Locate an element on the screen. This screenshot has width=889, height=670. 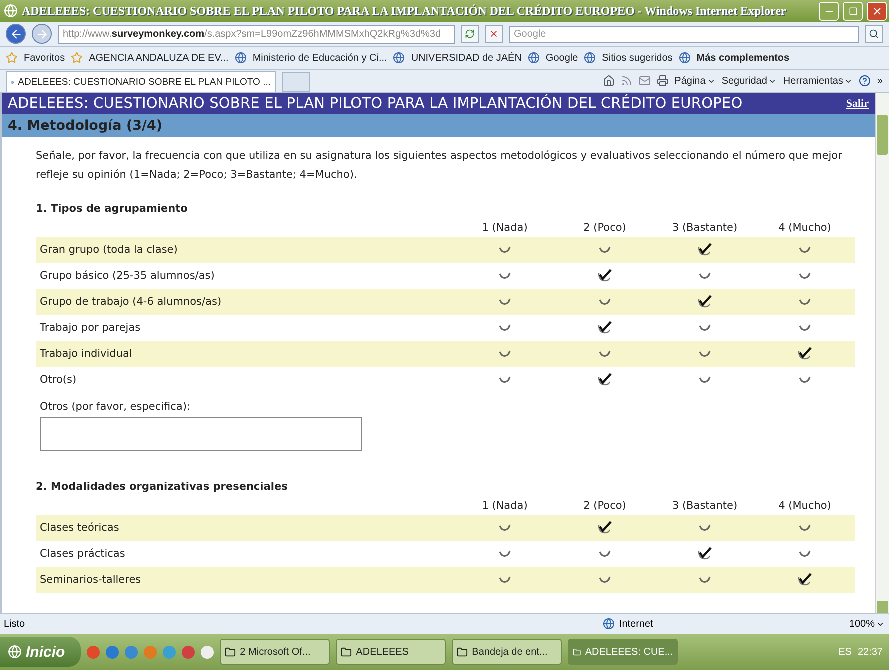
printer-icon is located at coordinates (662, 81).